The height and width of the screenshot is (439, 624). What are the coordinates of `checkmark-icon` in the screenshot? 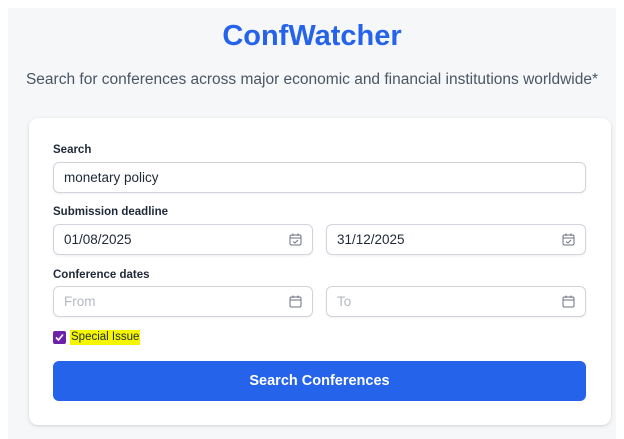 It's located at (59, 337).